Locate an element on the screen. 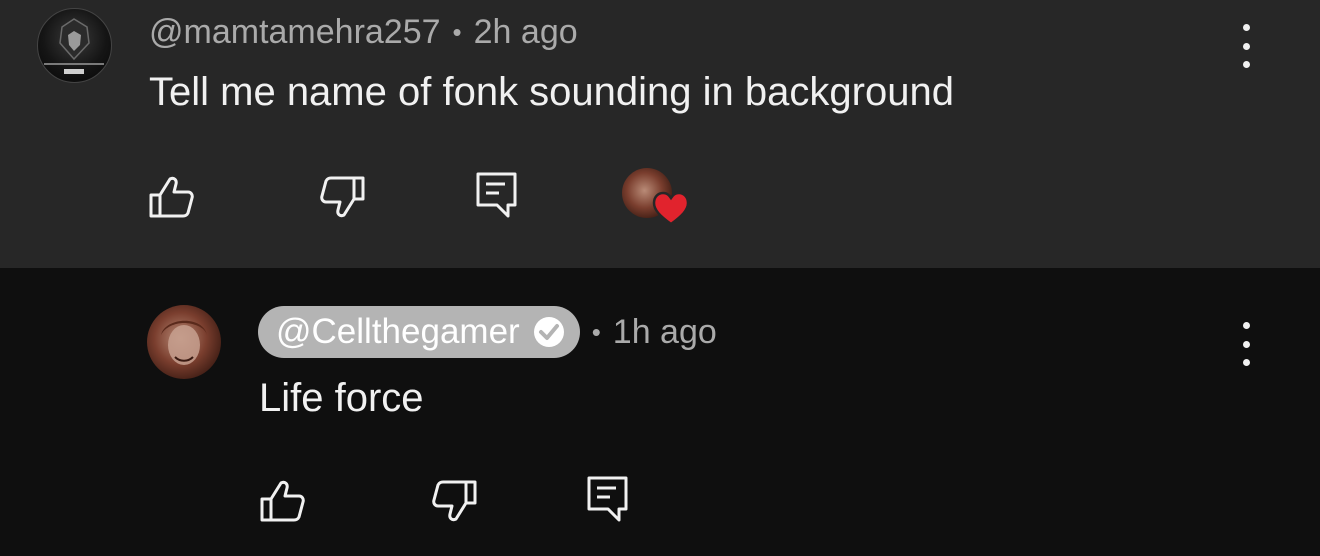 This screenshot has width=1320, height=556. creator-heart-icon is located at coordinates (671, 208).